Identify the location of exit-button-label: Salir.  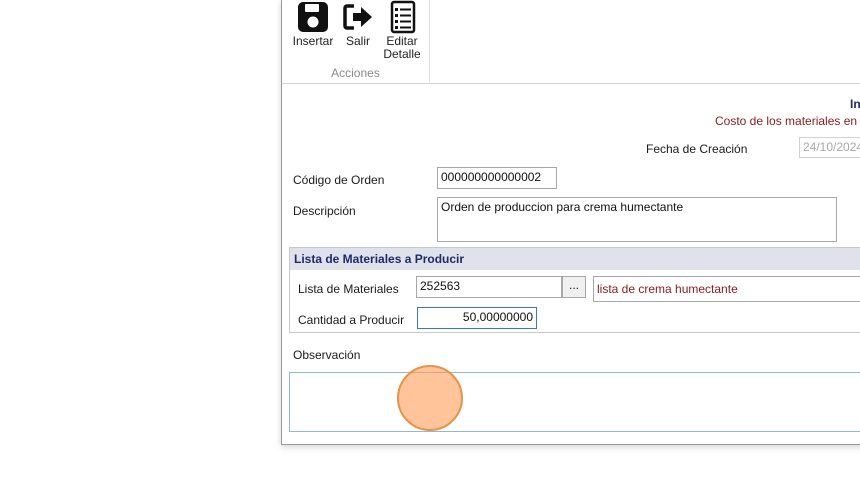
(357, 41).